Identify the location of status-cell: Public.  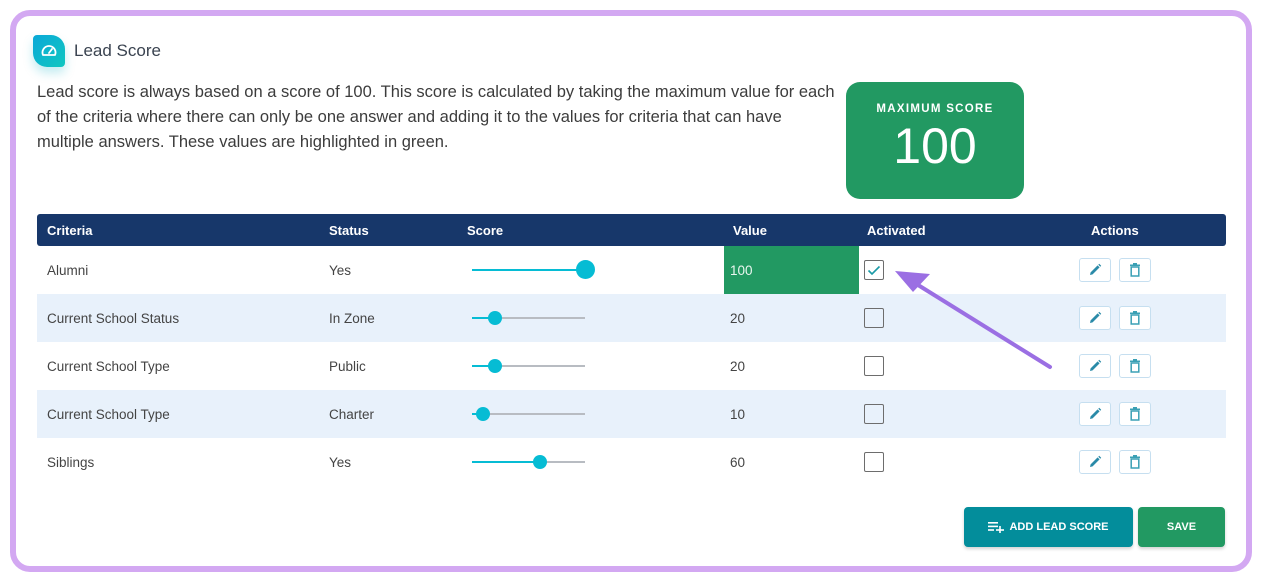
(347, 366).